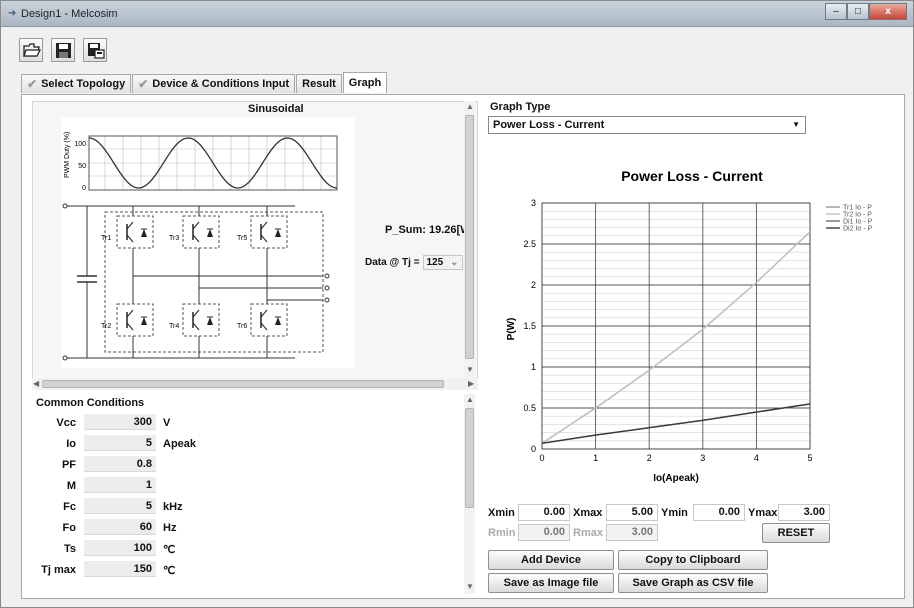 The width and height of the screenshot is (914, 608). I want to click on condition-value: 0.8, so click(120, 464).